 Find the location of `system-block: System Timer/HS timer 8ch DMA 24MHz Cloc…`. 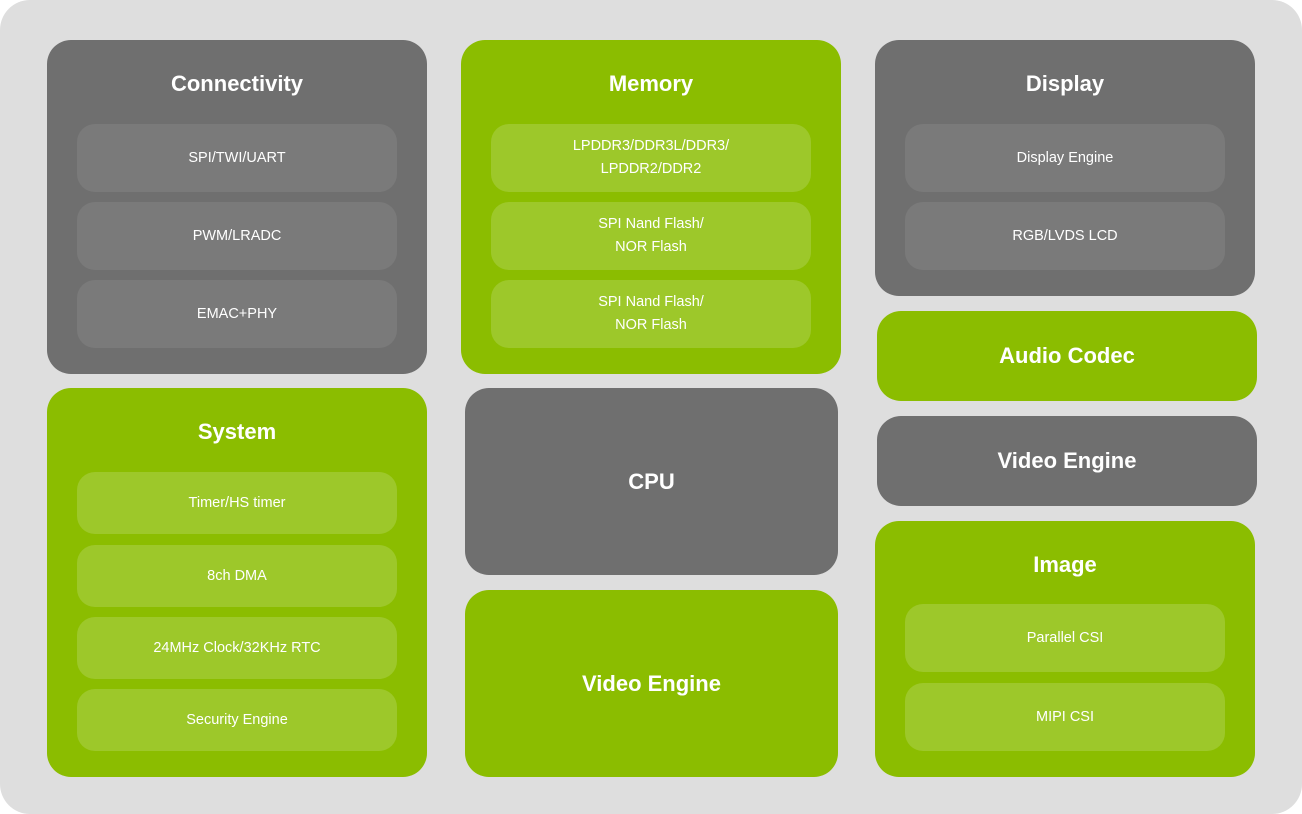

system-block: System Timer/HS timer 8ch DMA 24MHz Cloc… is located at coordinates (237, 582).